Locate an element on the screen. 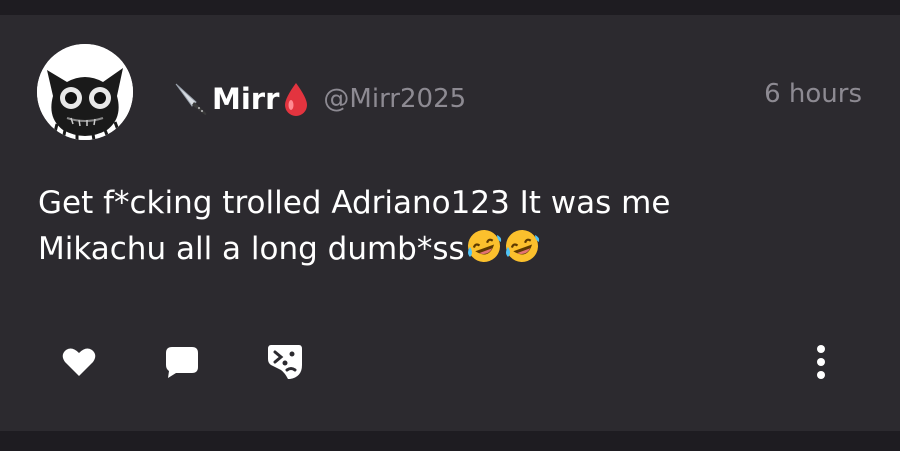 The height and width of the screenshot is (451, 900). like-button is located at coordinates (79, 362).